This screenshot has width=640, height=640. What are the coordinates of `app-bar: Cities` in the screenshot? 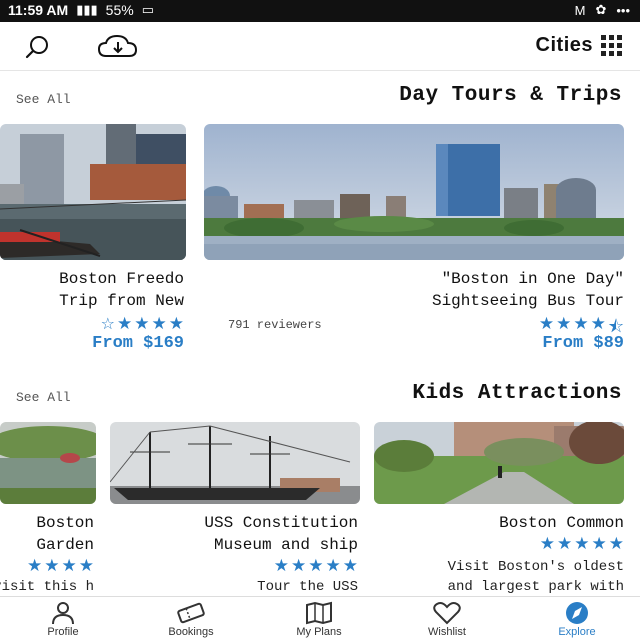 It's located at (320, 46).